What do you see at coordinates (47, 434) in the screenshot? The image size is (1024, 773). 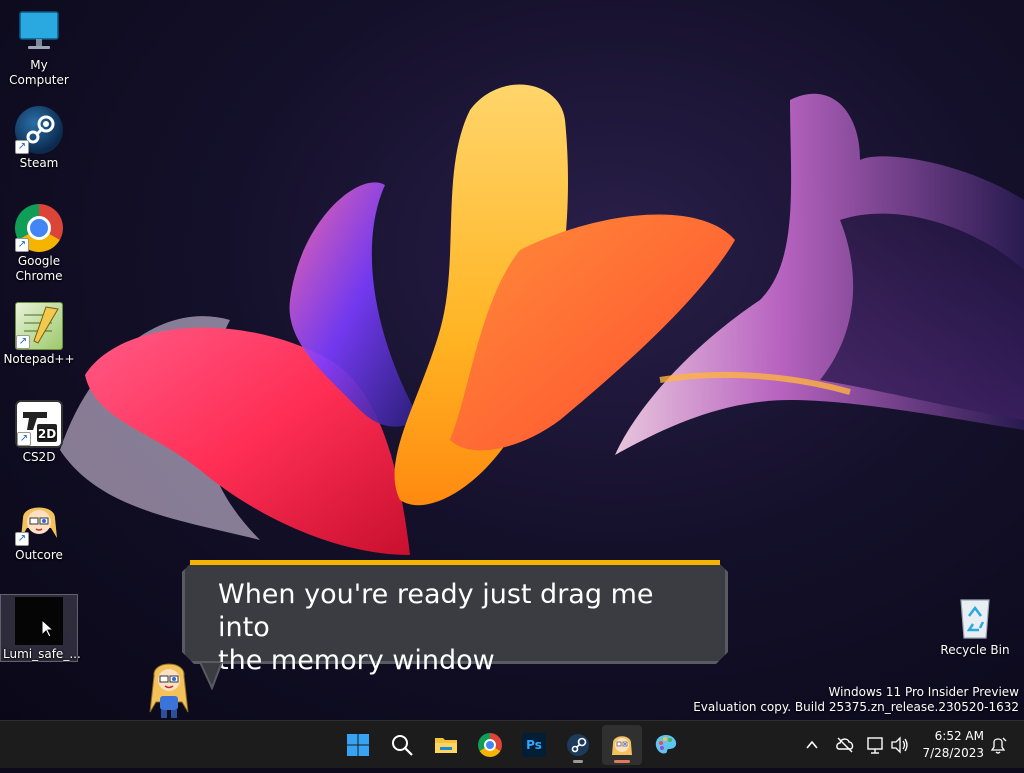 I see `svg-text: 2D` at bounding box center [47, 434].